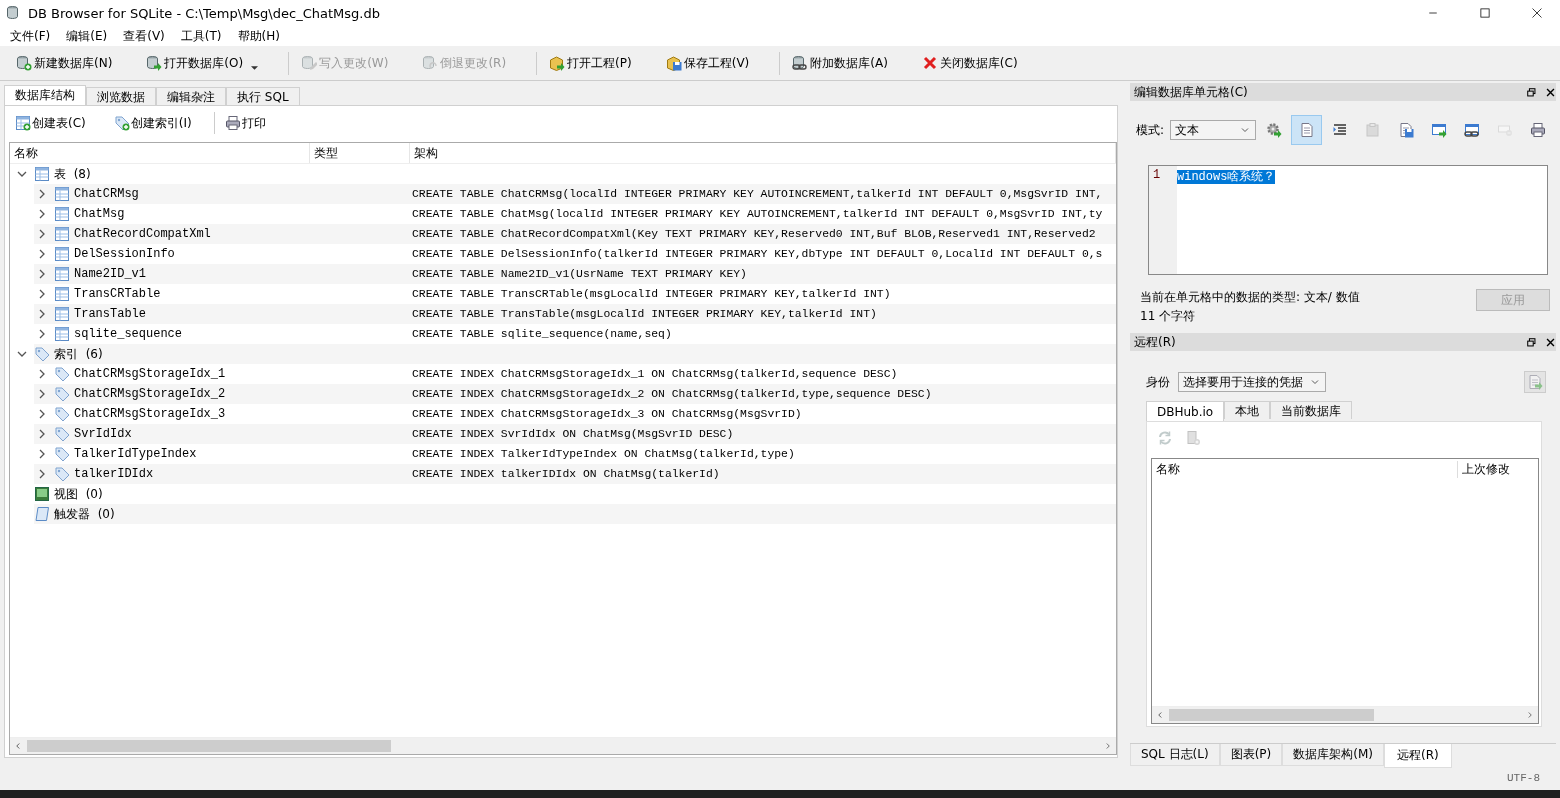 The image size is (1560, 798). Describe the element at coordinates (1471, 130) in the screenshot. I see `window-link-icon` at that location.